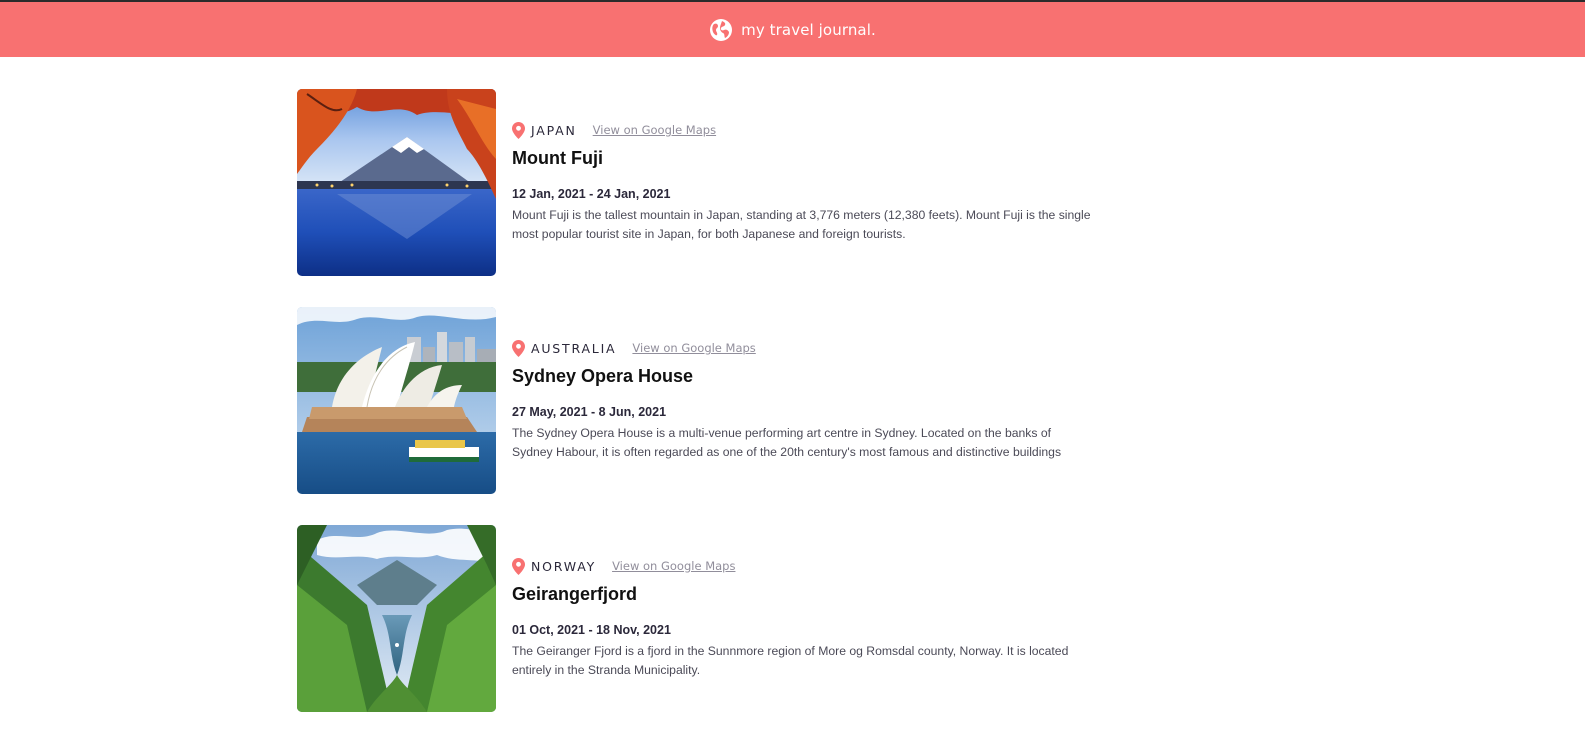 The image size is (1585, 734). What do you see at coordinates (802, 566) in the screenshot?
I see `location-row: NORWAY View on Google Maps` at bounding box center [802, 566].